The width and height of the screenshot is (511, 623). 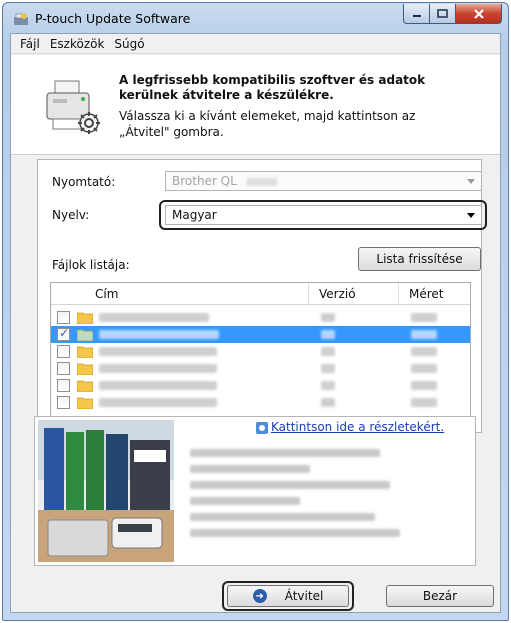 I want to click on transfer-button: ➜ Átvitel, so click(x=288, y=596).